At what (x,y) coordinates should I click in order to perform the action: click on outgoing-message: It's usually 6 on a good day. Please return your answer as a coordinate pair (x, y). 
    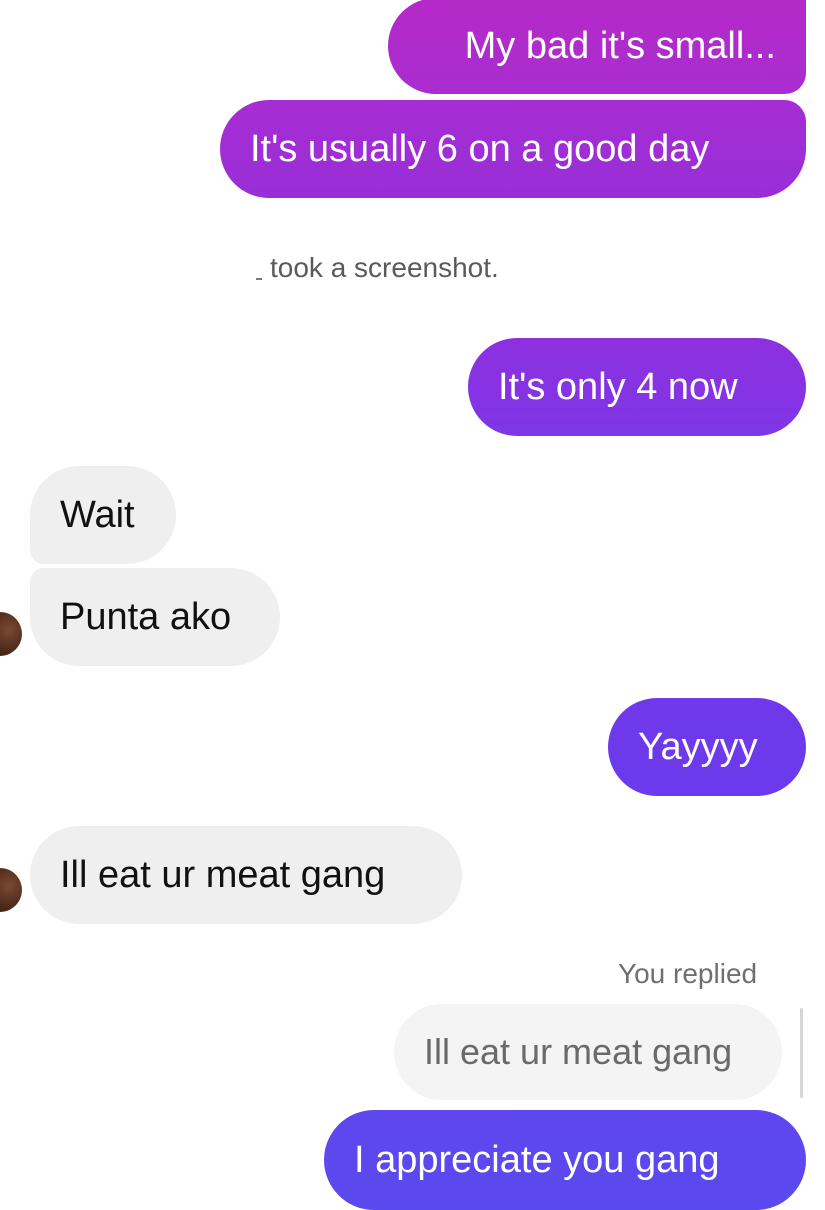
    Looking at the image, I should click on (513, 149).